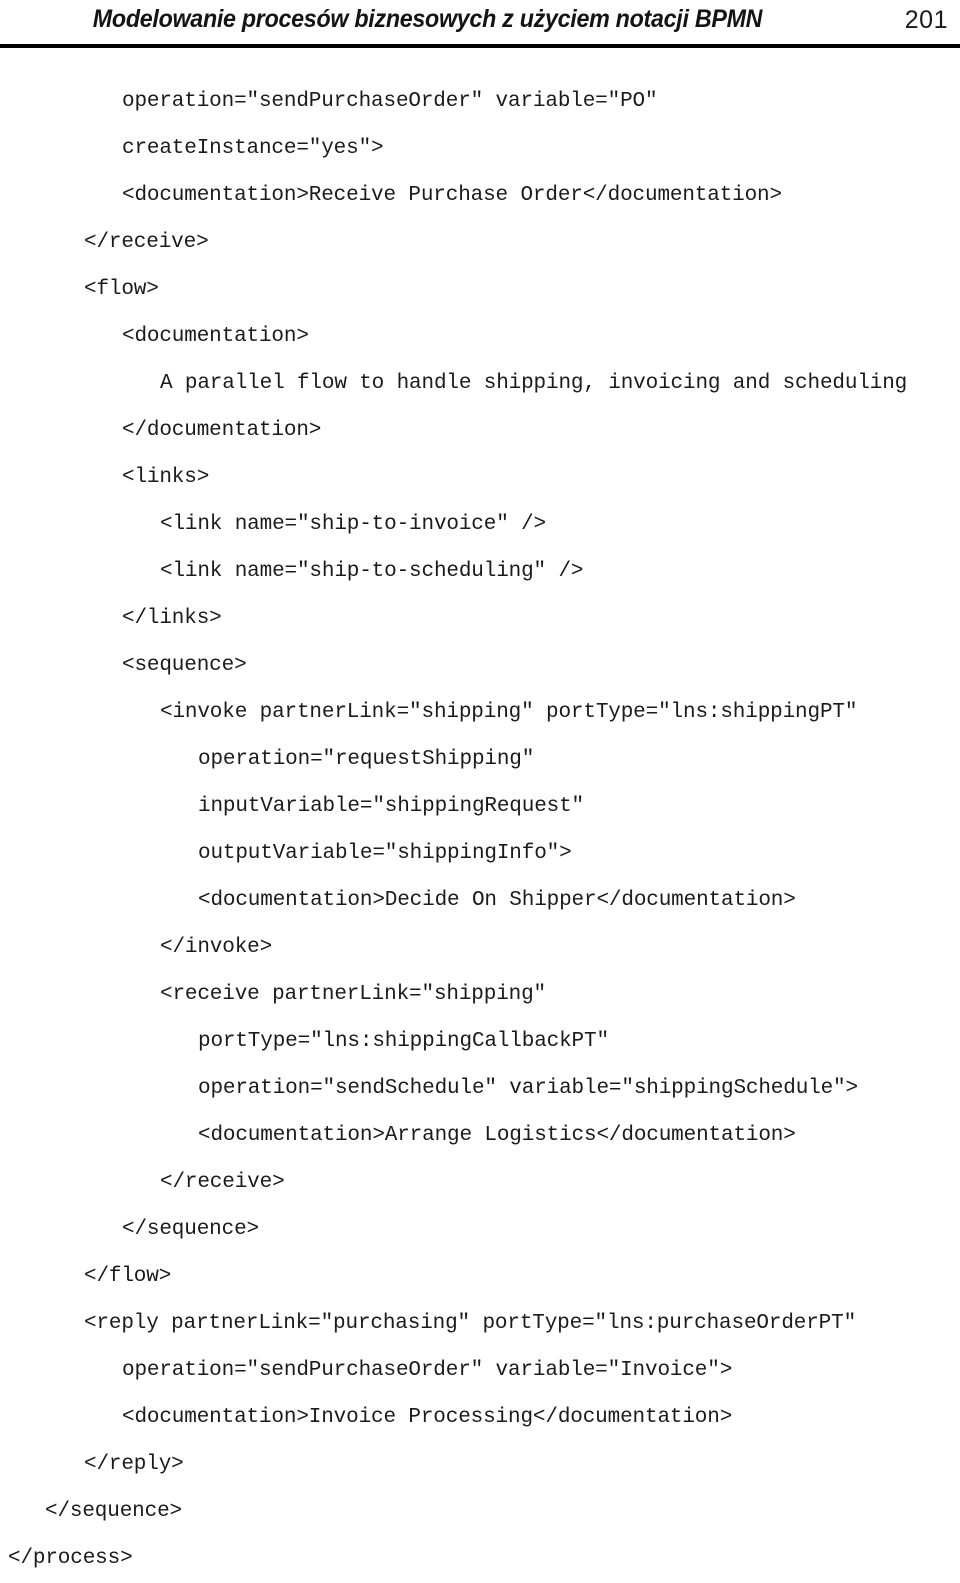 This screenshot has height=1583, width=960. Describe the element at coordinates (366, 759) in the screenshot. I see `code-line: operation="requestShipping"` at that location.